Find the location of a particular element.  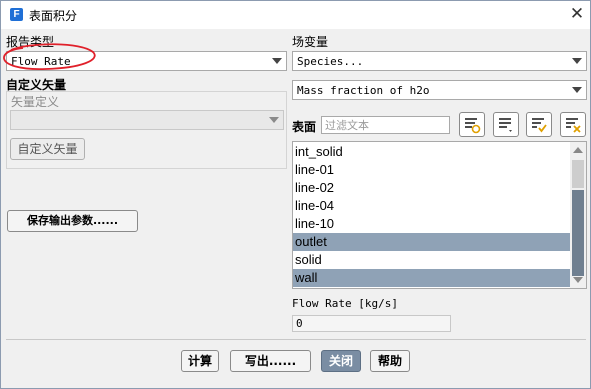

clear-list-icon is located at coordinates (573, 125).